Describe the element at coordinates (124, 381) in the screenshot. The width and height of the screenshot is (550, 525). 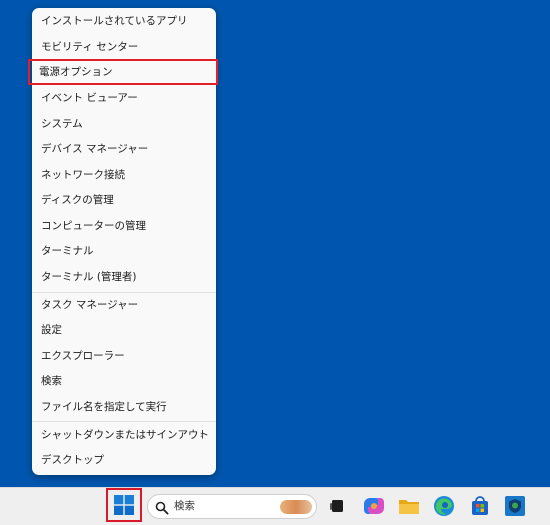
I see `menu-item-search: 検索` at that location.